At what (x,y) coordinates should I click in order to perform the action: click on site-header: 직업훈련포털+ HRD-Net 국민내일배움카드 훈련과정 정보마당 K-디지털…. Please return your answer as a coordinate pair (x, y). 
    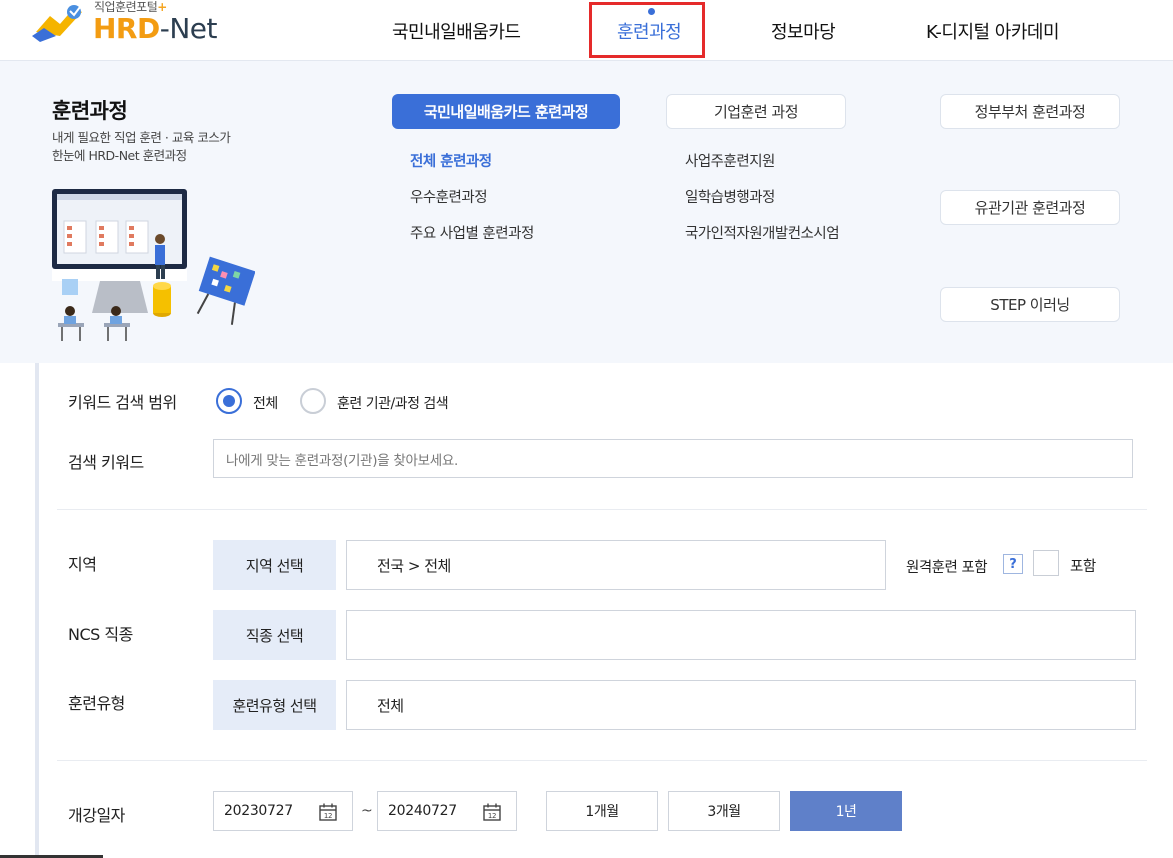
    Looking at the image, I should click on (586, 30).